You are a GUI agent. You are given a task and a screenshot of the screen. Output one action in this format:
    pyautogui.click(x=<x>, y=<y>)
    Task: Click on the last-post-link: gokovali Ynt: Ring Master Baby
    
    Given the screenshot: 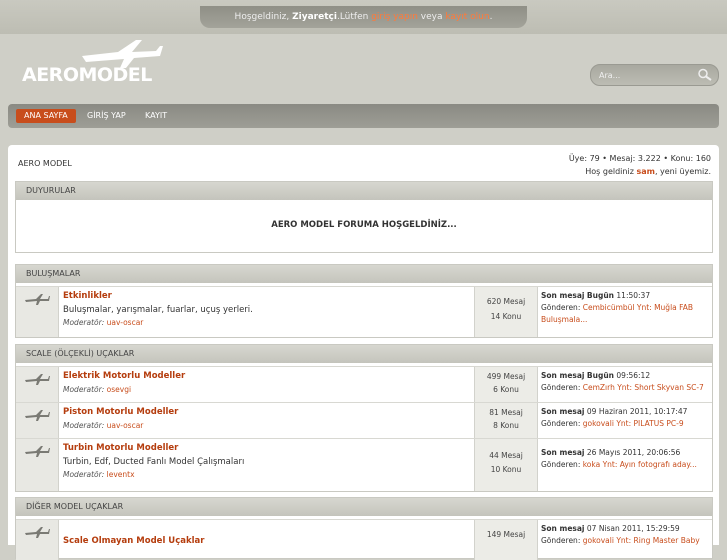 What is the action you would take?
    pyautogui.click(x=641, y=540)
    